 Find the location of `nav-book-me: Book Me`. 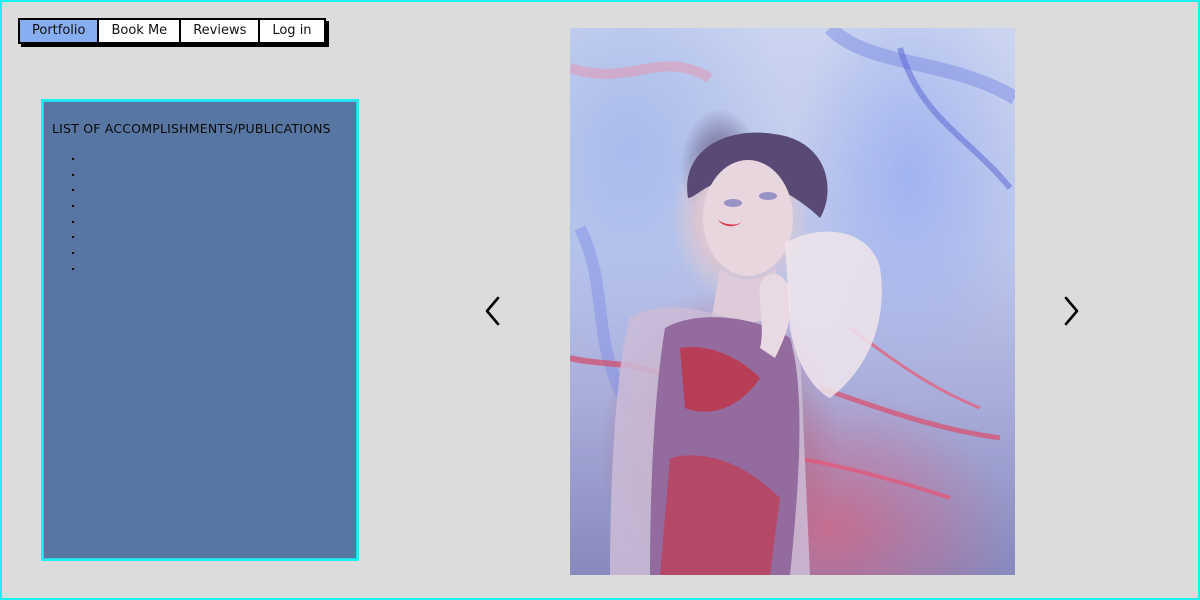

nav-book-me: Book Me is located at coordinates (139, 31).